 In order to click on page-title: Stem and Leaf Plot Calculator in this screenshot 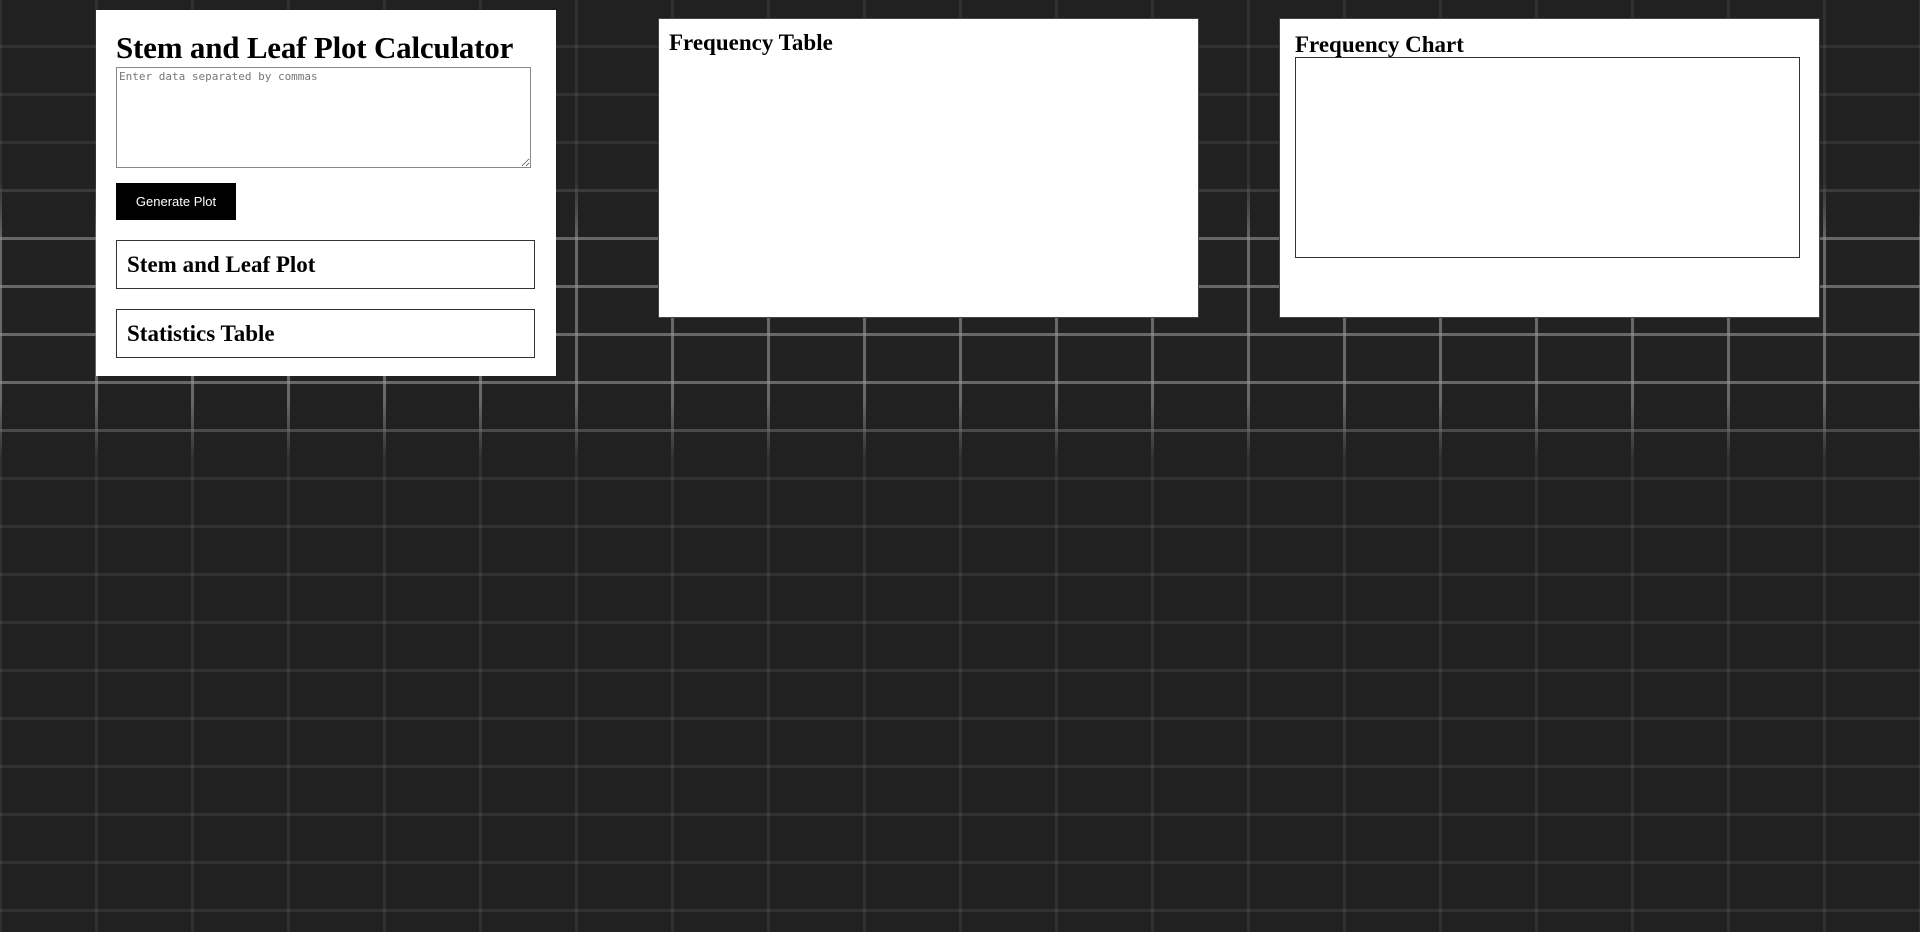, I will do `click(315, 47)`.